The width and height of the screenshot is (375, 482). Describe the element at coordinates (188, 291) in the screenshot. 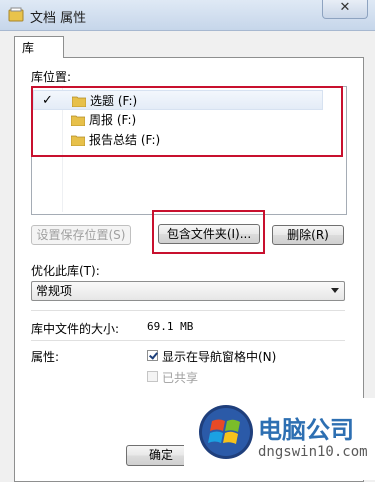

I see `optimize-select: 常规项` at that location.